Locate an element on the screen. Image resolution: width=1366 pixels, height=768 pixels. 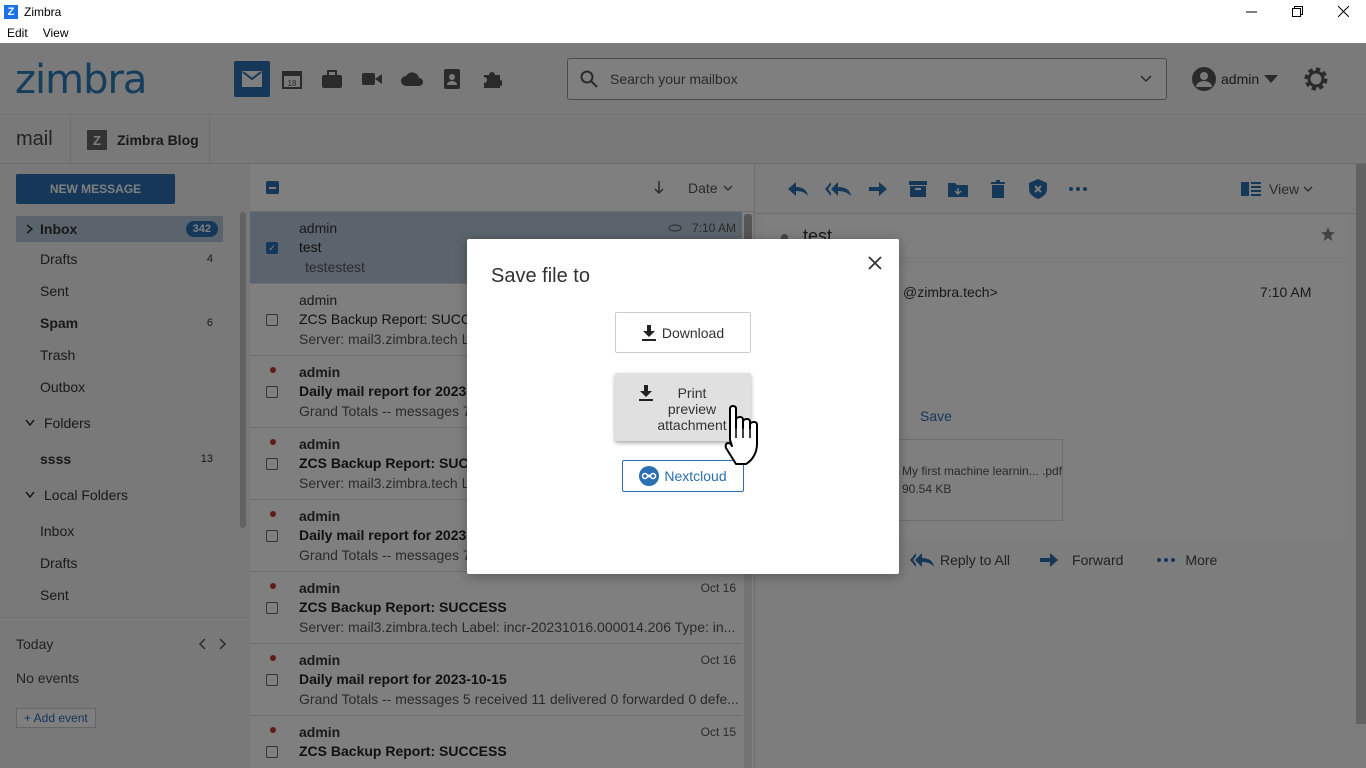
window-titlebar: Z Zimbra is located at coordinates (683, 11).